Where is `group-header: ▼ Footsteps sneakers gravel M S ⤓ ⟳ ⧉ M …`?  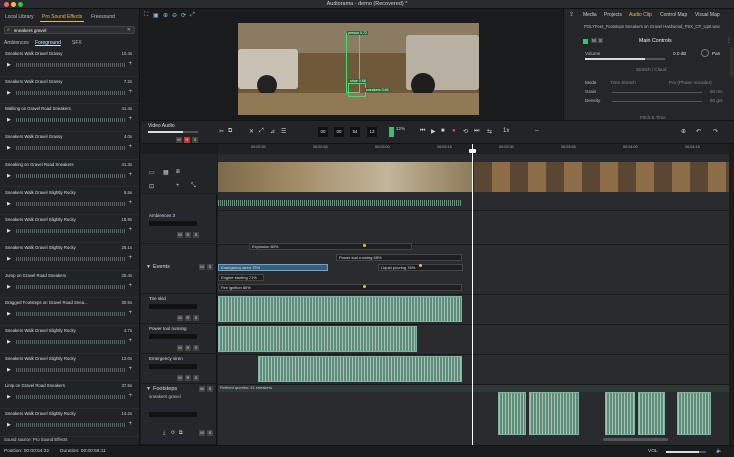 group-header: ▼ Footsteps sneakers gravel M S ⤓ ⟳ ⧉ M … is located at coordinates (179, 414).